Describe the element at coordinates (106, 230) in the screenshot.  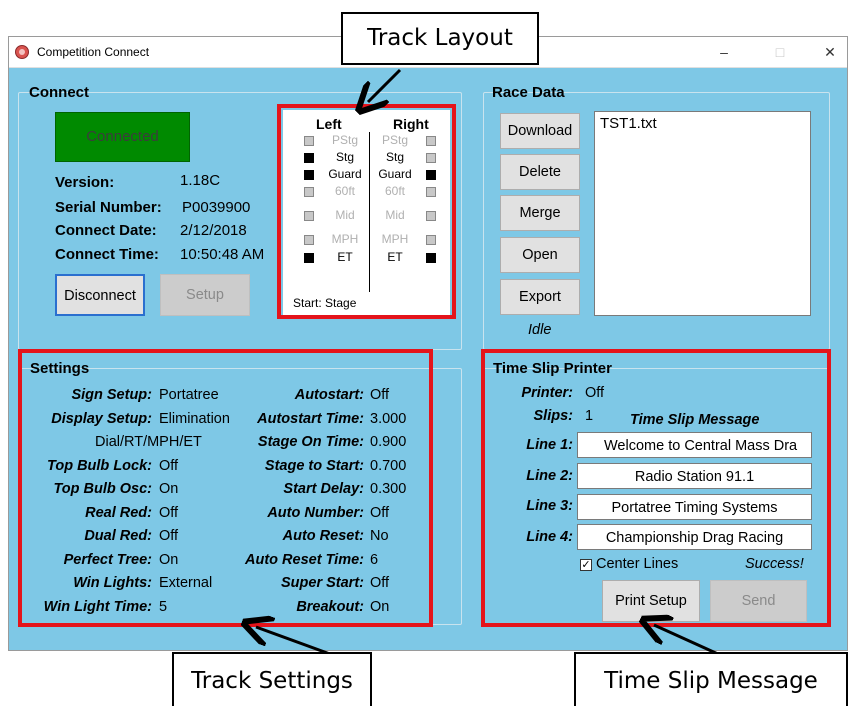
I see `connect-date-label: Connect Date:` at that location.